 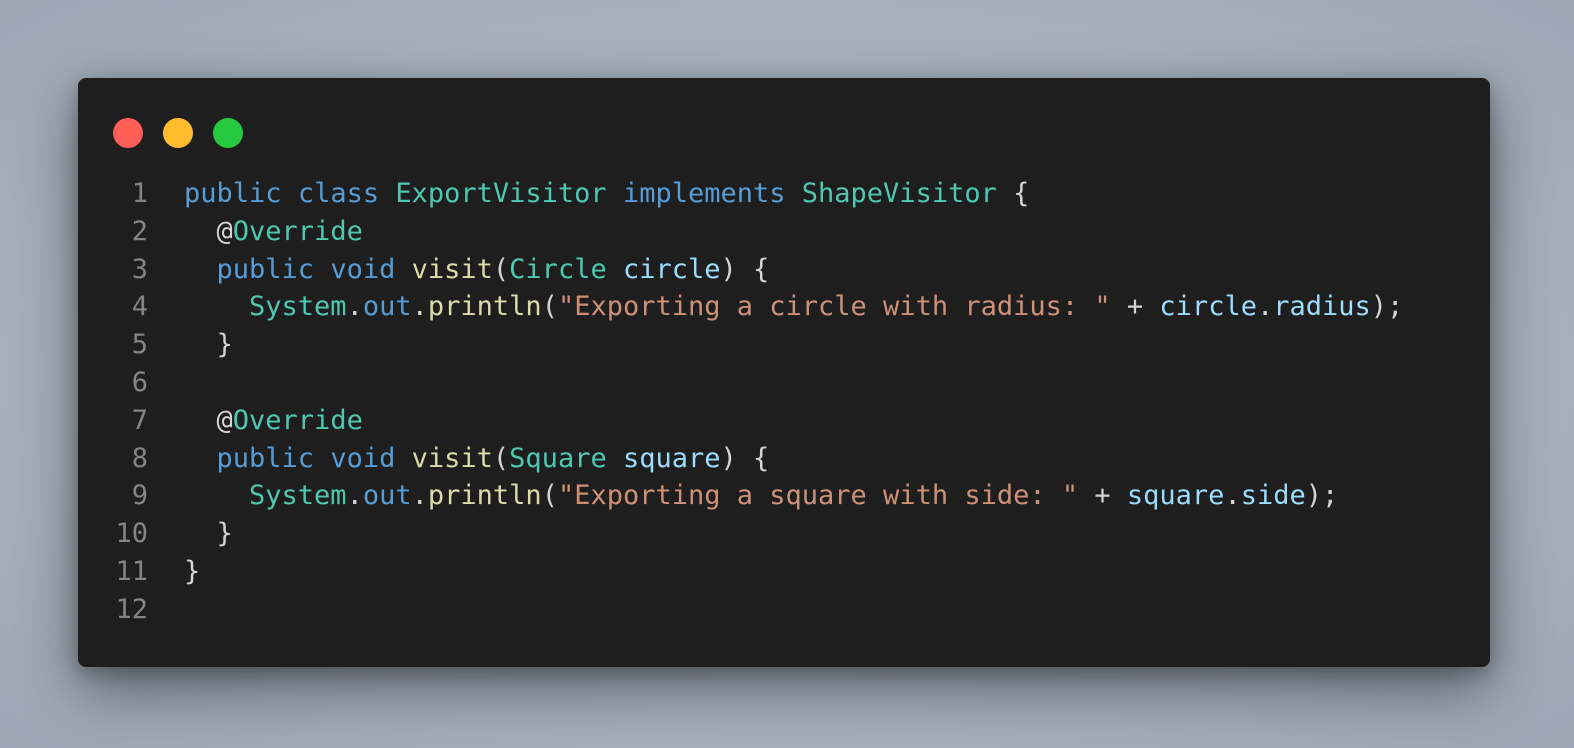 I want to click on code-line: 3 public void visit(Circle circle) {, so click(x=784, y=270).